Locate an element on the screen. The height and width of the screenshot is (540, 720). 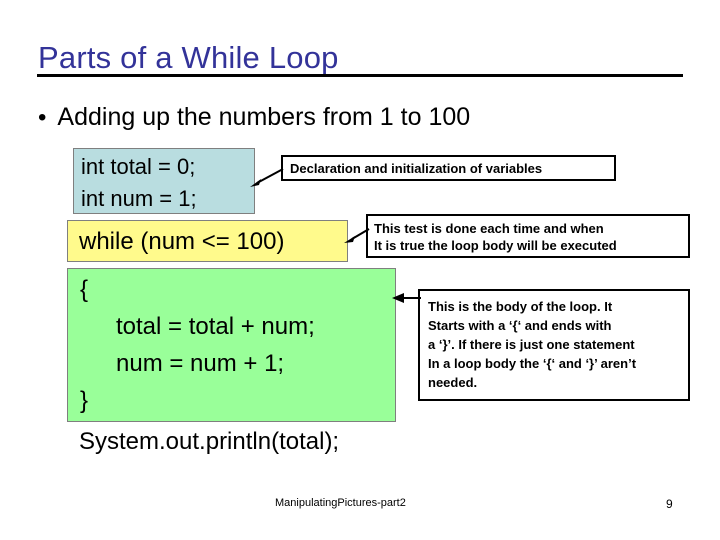
arrow-to-condition-icon is located at coordinates (357, 235).